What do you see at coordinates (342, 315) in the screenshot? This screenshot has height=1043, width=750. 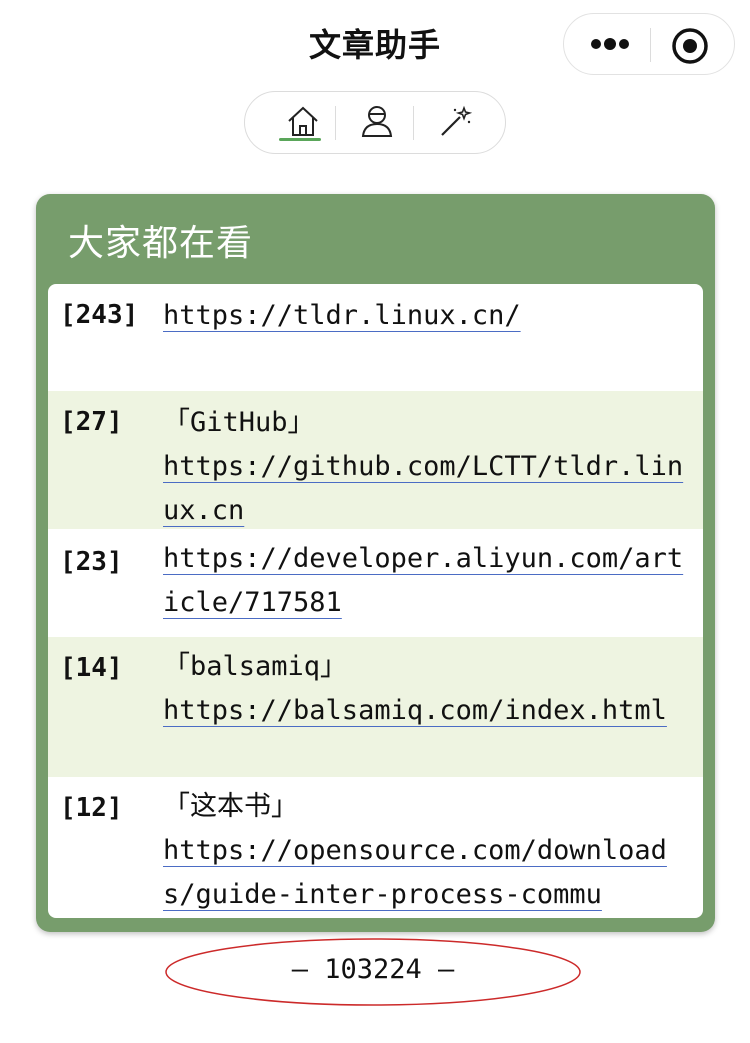 I see `article-link: https://tldr.linux.cn/` at bounding box center [342, 315].